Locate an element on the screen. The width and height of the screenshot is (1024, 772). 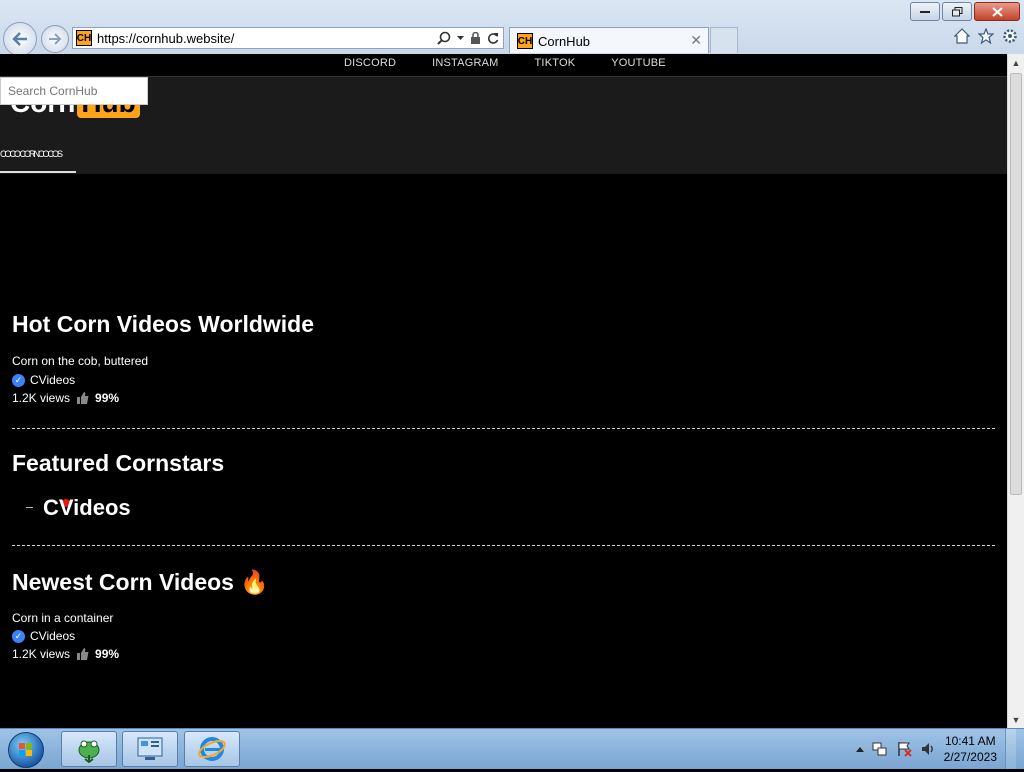
show-desktop-button is located at coordinates (1010, 749).